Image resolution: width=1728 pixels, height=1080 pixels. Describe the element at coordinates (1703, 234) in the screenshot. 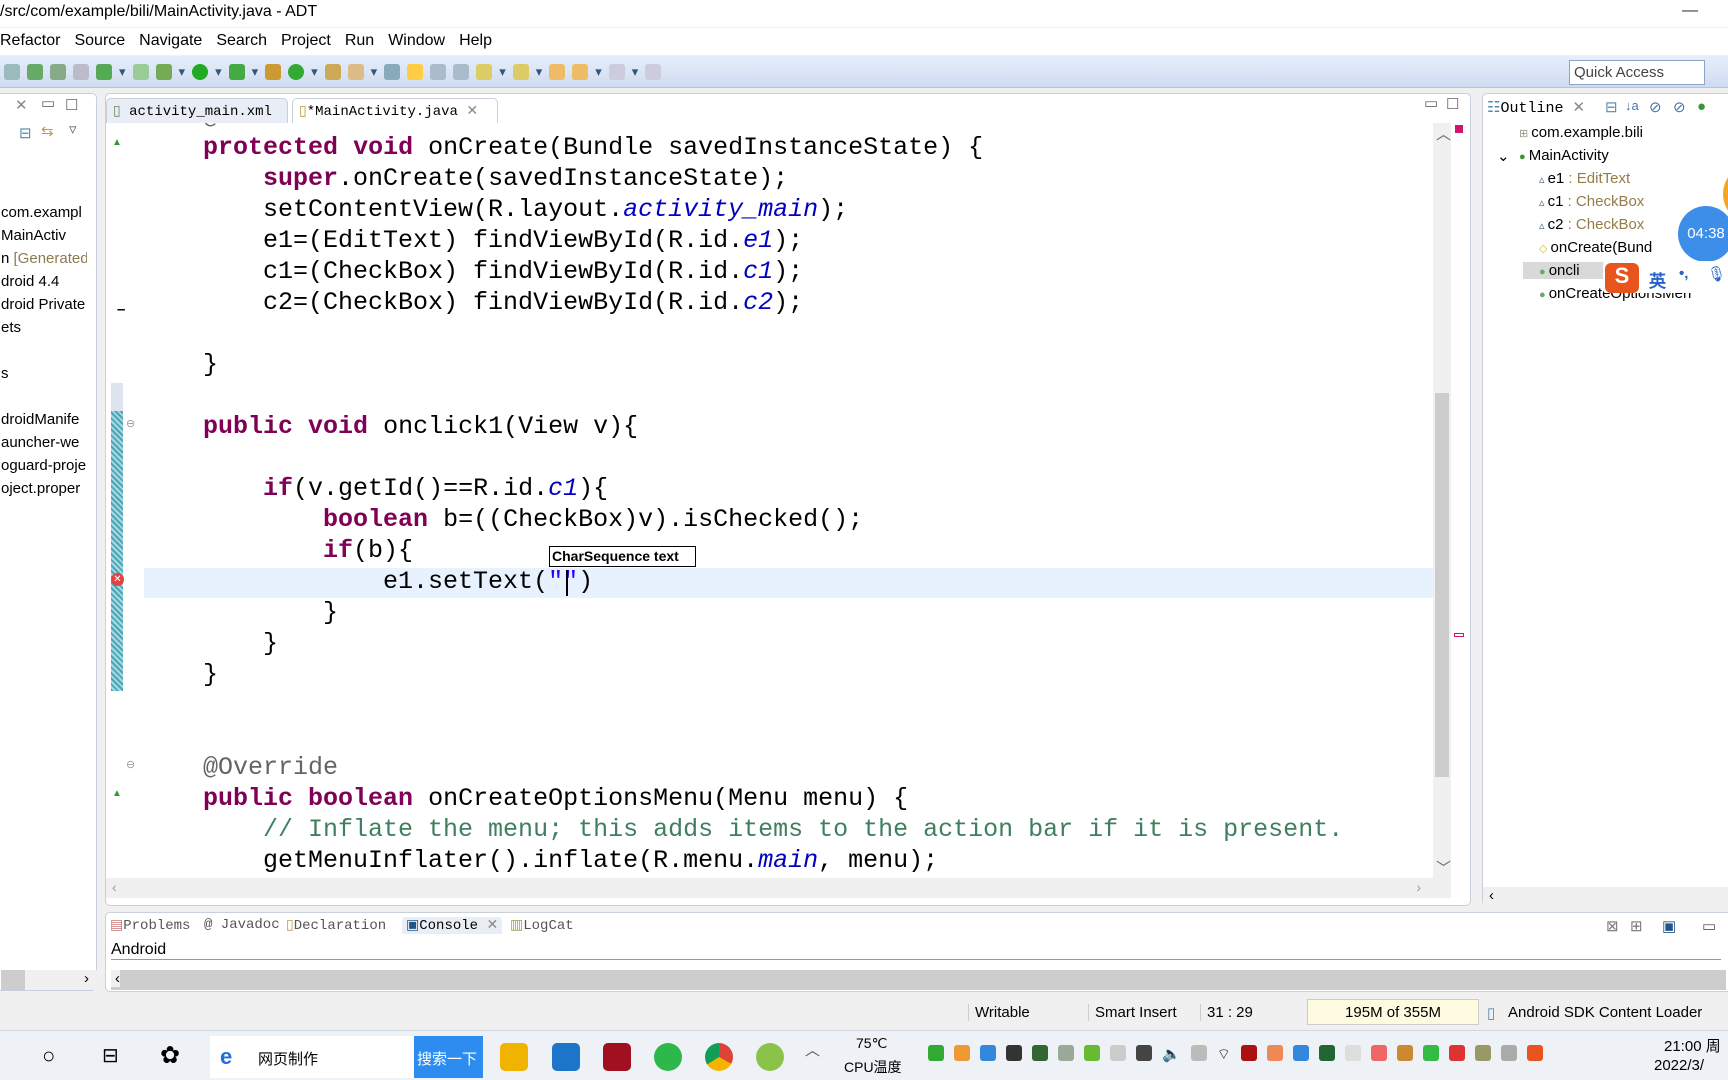

I see `timer-bubble: 04:38` at that location.